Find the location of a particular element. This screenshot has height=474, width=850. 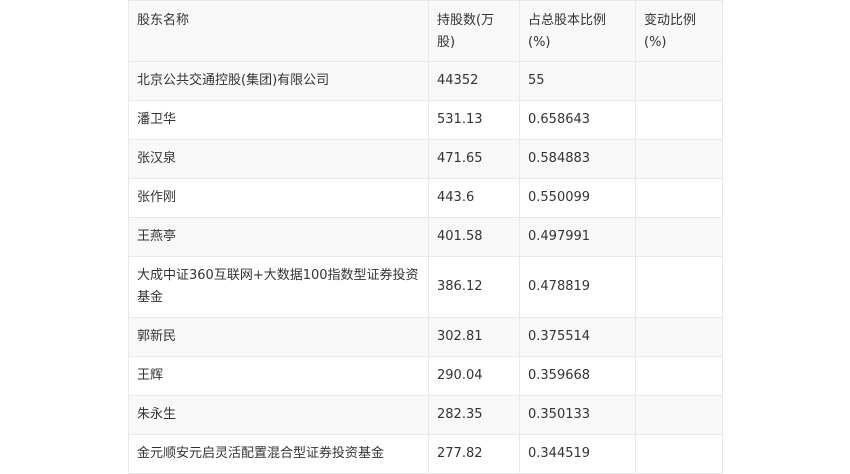

table-header-row: 股东名称 持股数(万股) 占总股本比例(%) 变动比例(%) is located at coordinates (425, 31).